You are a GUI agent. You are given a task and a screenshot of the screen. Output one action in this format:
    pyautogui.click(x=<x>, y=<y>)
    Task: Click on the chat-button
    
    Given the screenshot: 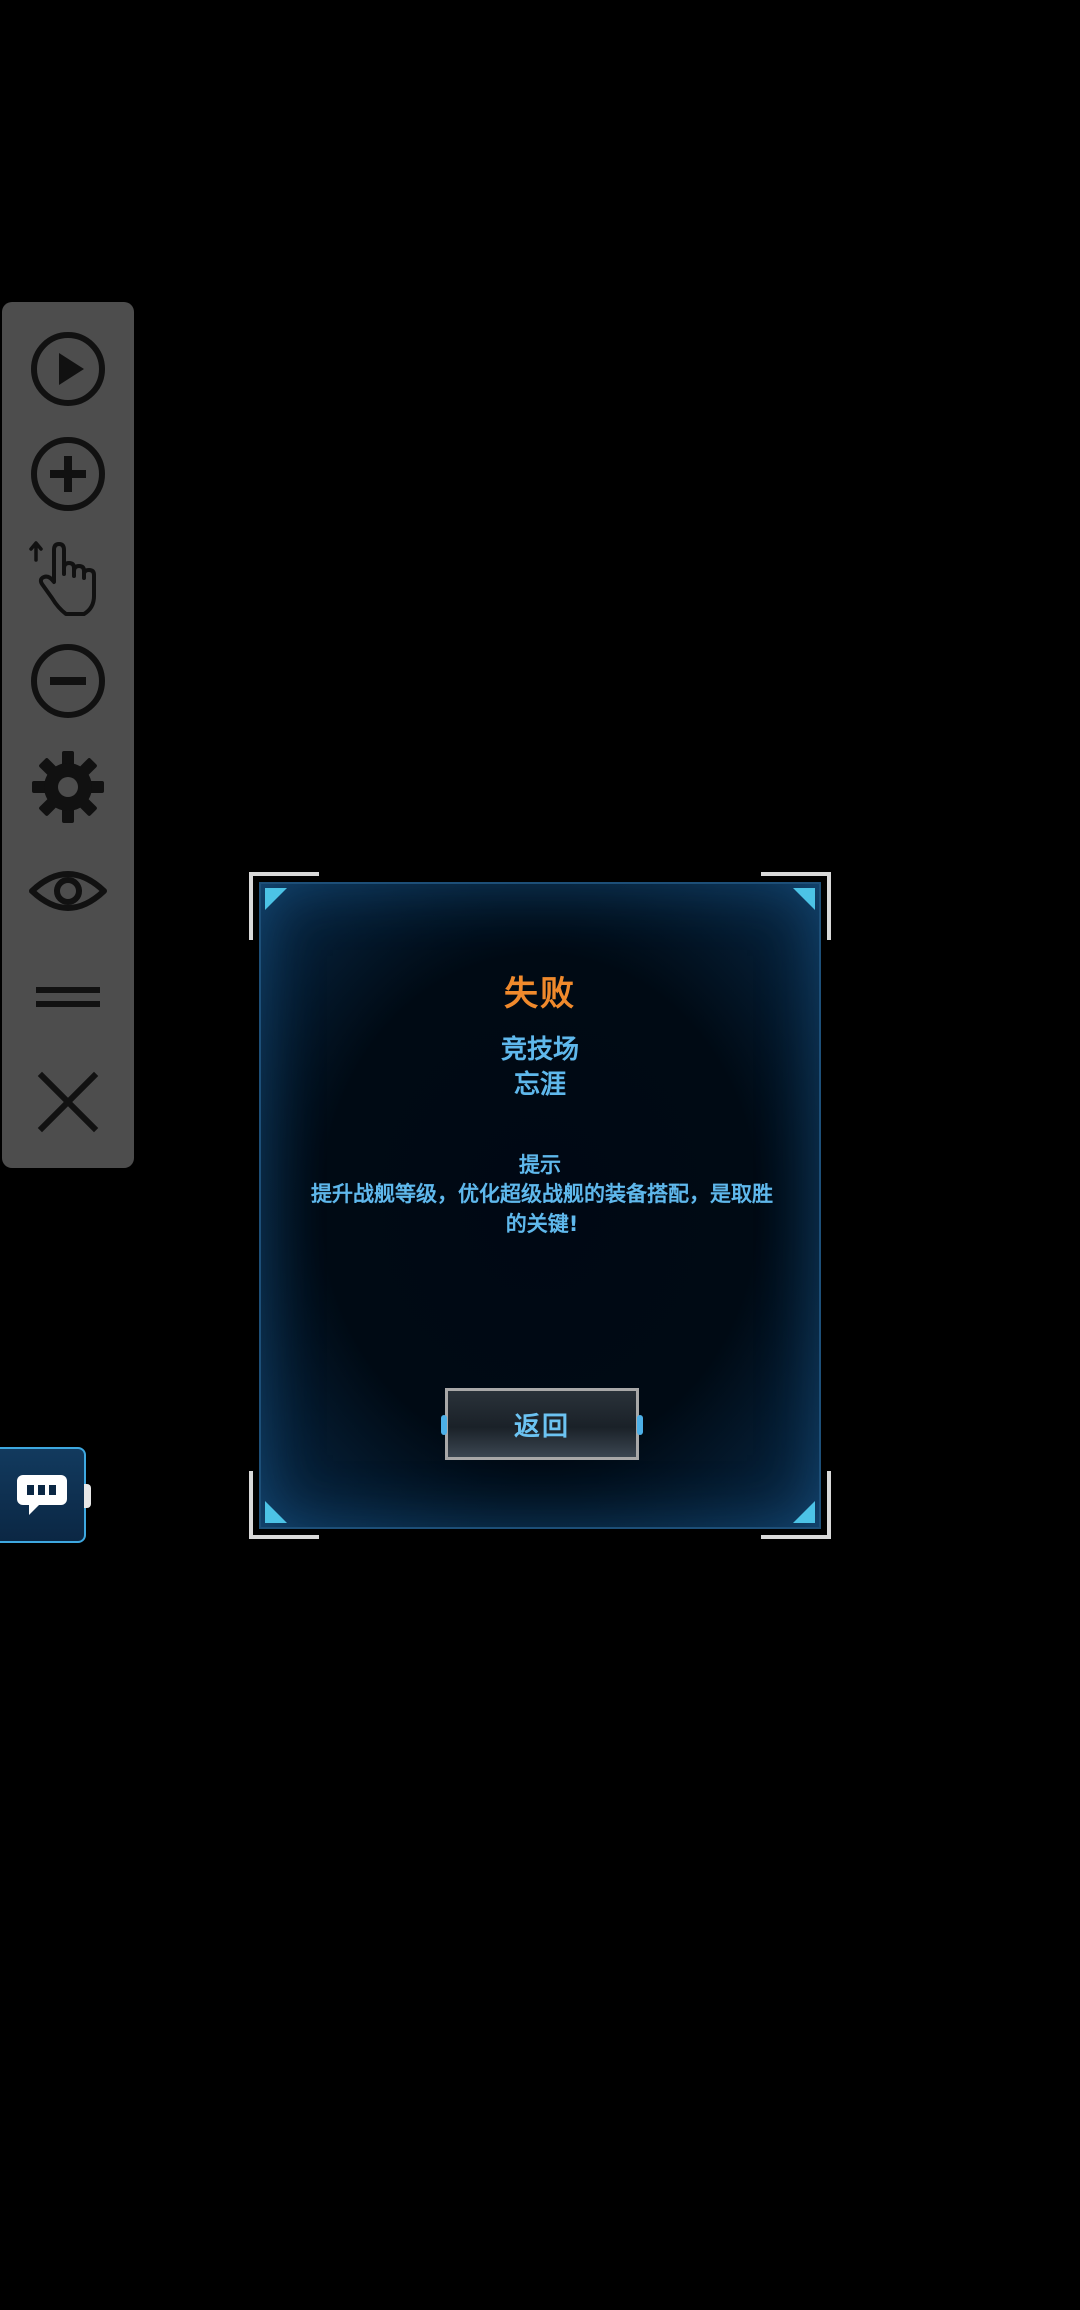 What is the action you would take?
    pyautogui.click(x=43, y=1495)
    